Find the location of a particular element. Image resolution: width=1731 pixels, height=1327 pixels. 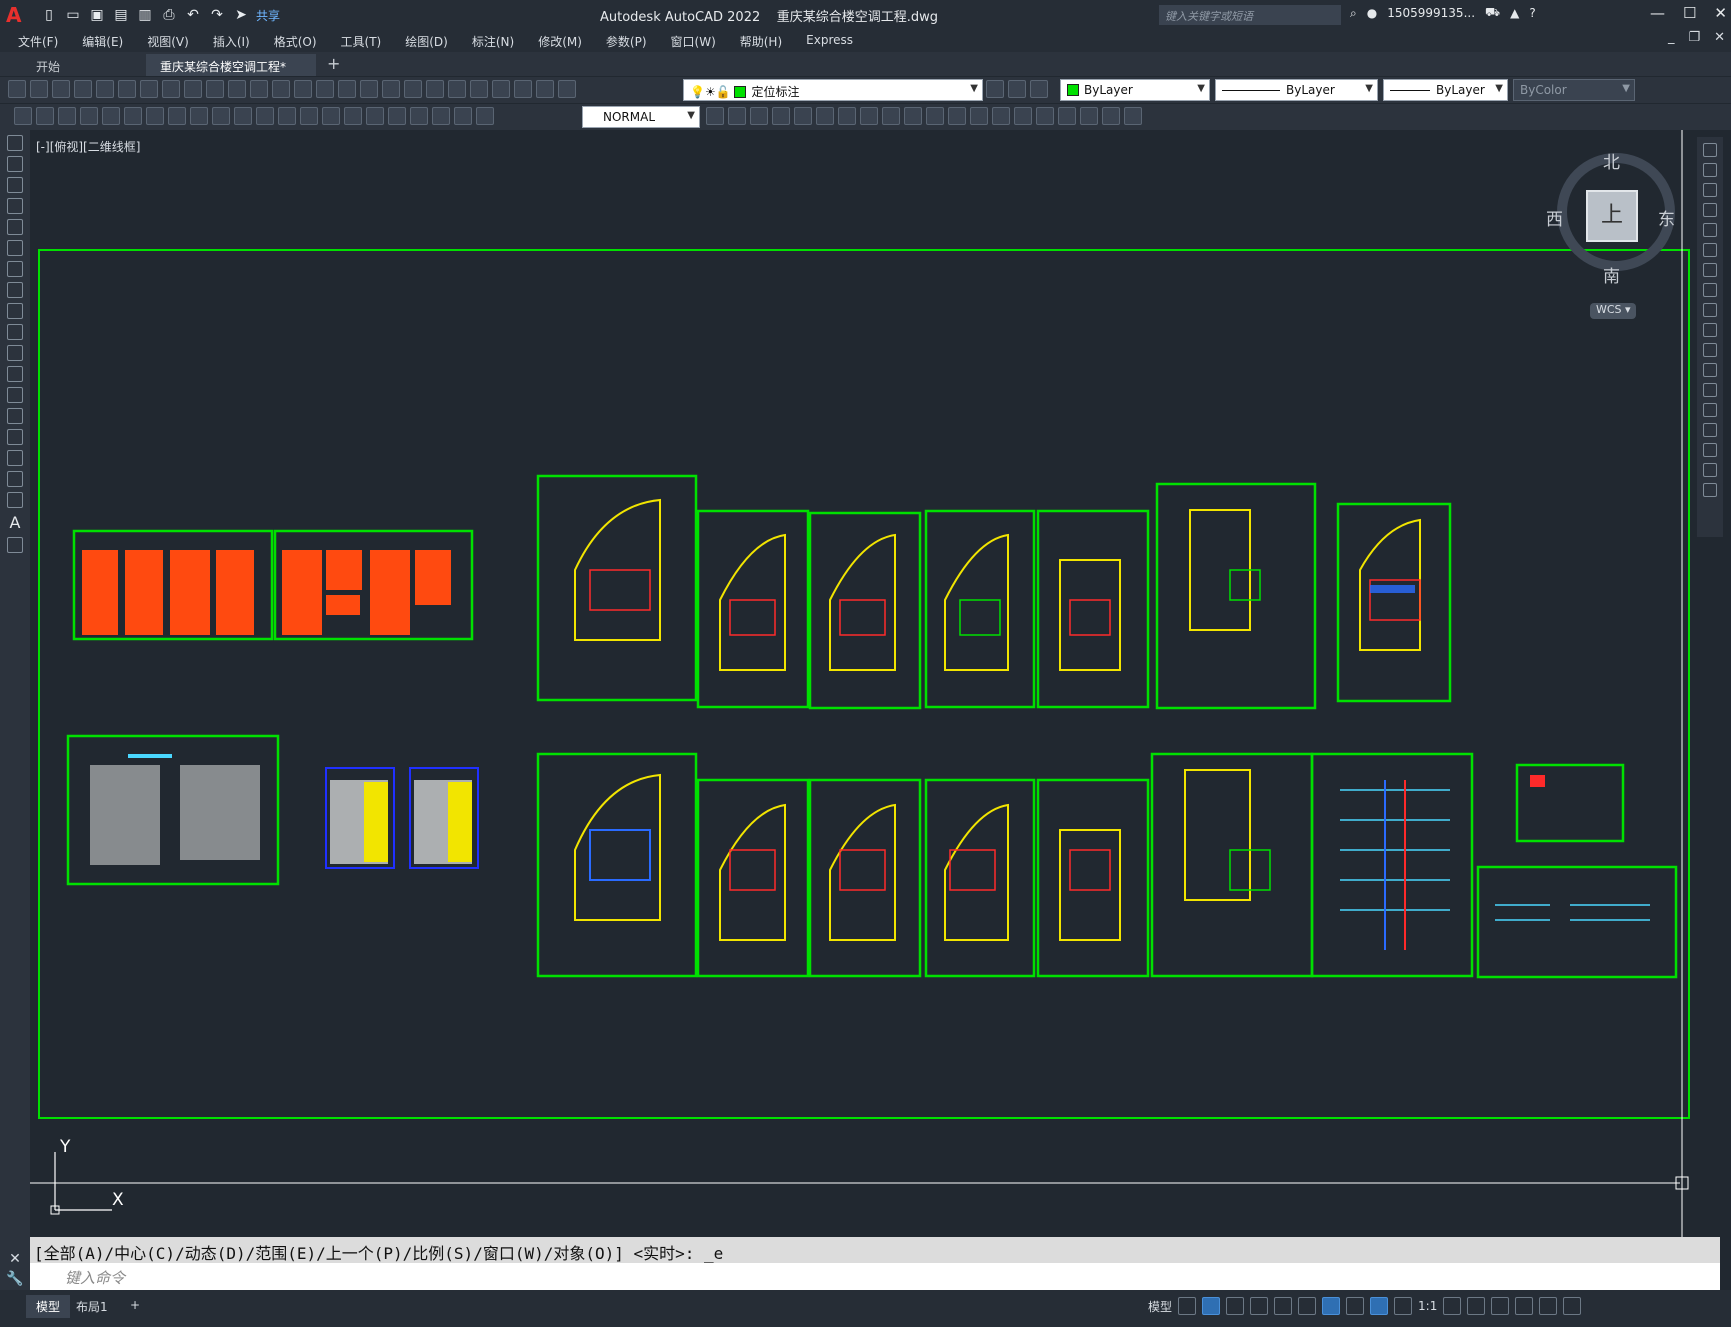

dim-update-icon is located at coordinates (485, 116).